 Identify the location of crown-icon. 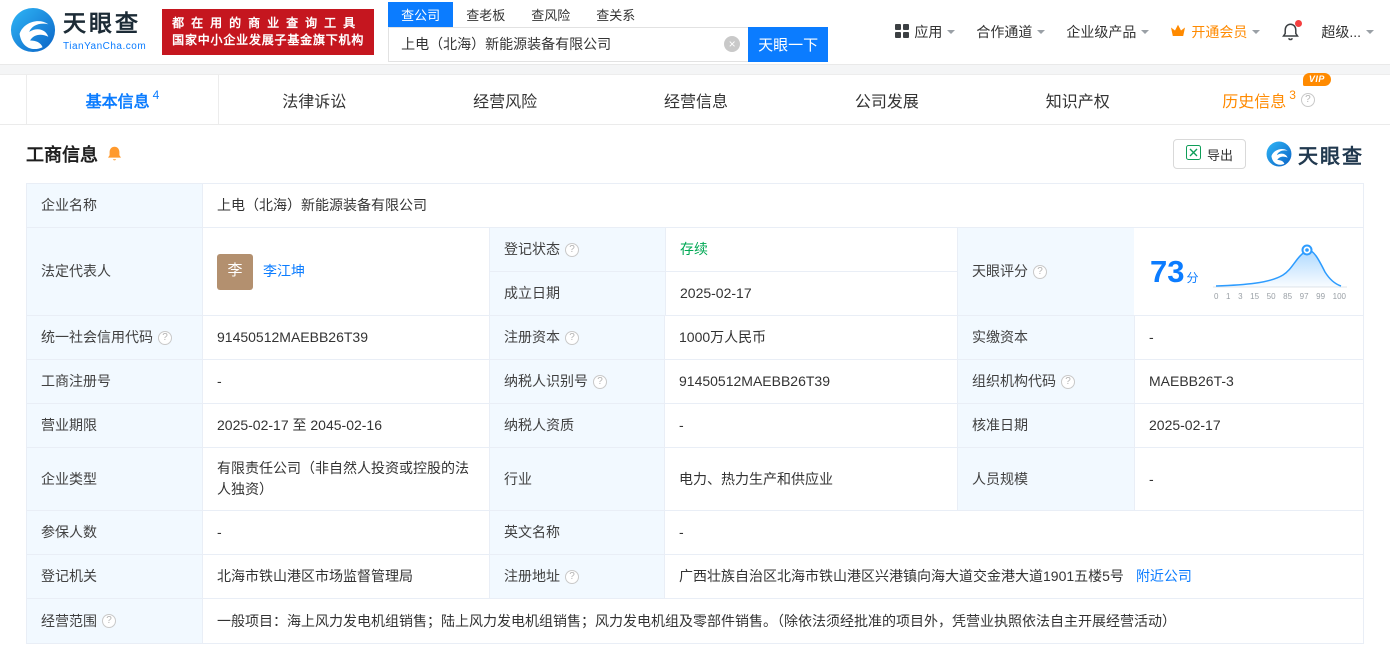
(1178, 32).